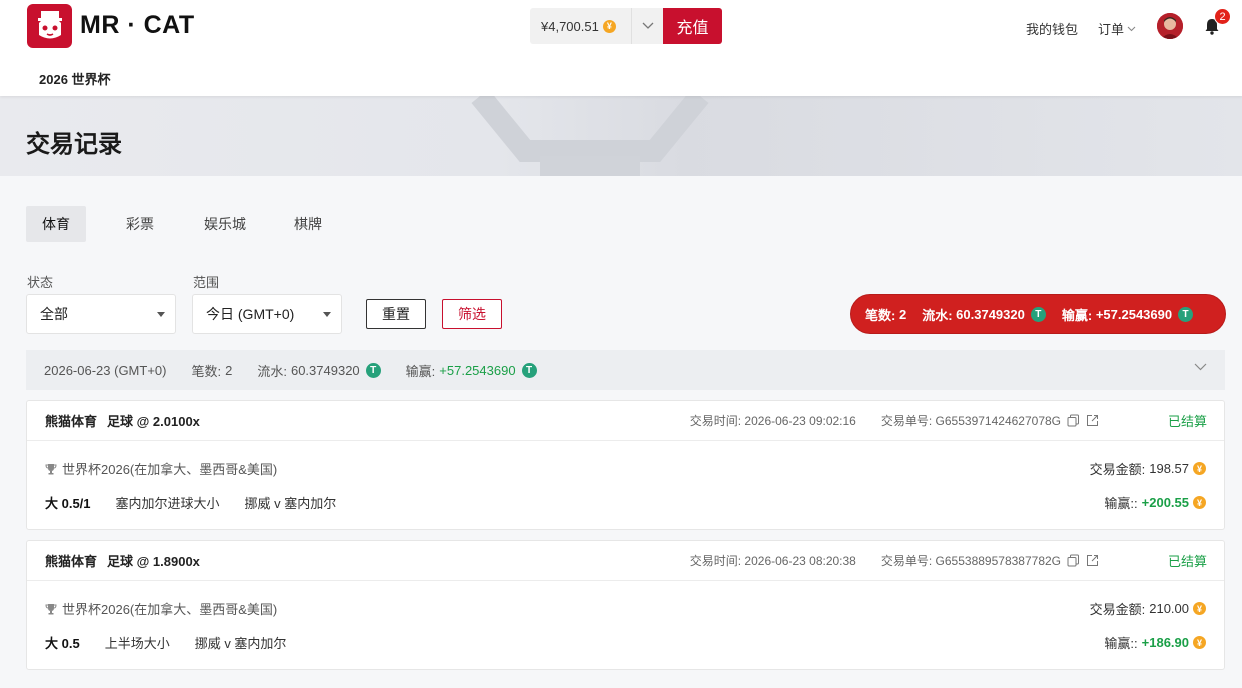 The height and width of the screenshot is (688, 1242). What do you see at coordinates (1148, 608) in the screenshot?
I see `transaction-amount: 交易金额: 210.00 ¥` at bounding box center [1148, 608].